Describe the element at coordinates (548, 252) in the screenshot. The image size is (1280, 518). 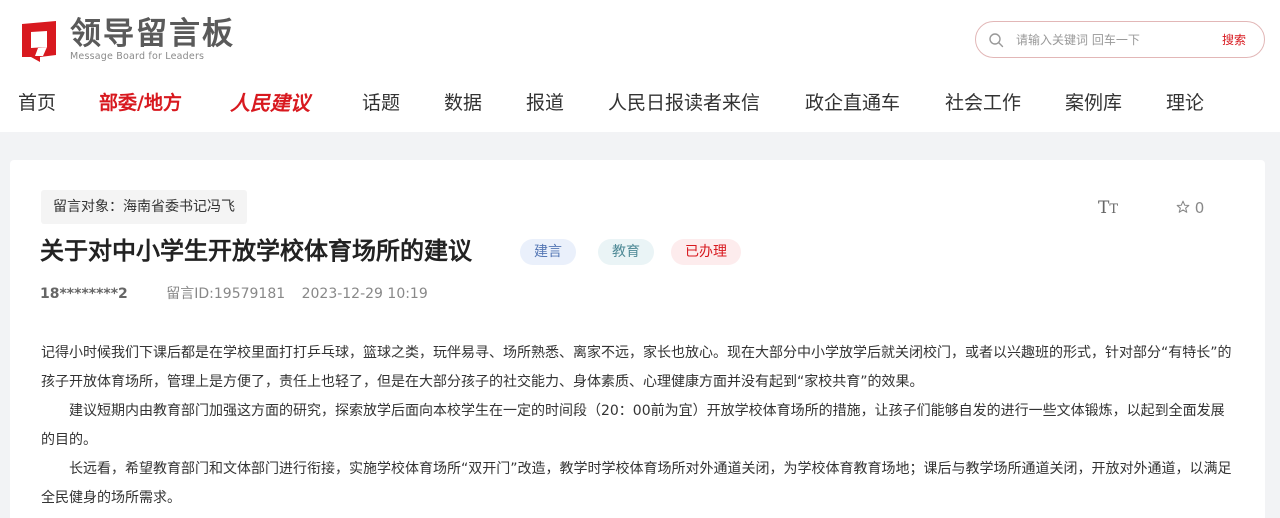
I see `tag-suggestion: 建言` at that location.